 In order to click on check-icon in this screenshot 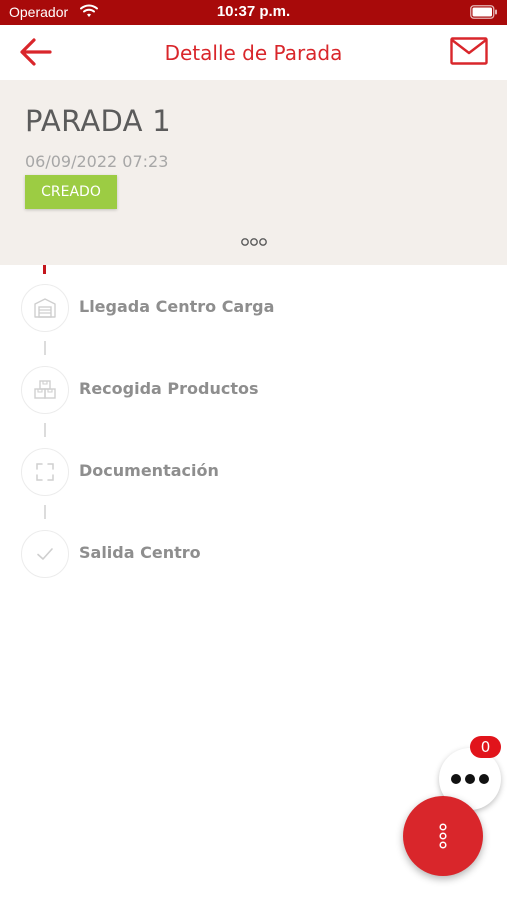, I will do `click(45, 554)`.